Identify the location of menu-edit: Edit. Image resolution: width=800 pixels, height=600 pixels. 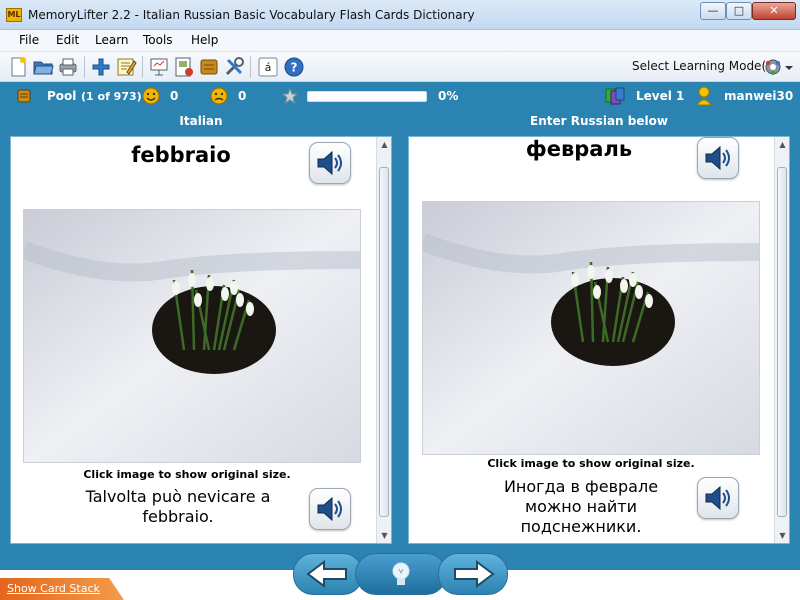
(67, 40).